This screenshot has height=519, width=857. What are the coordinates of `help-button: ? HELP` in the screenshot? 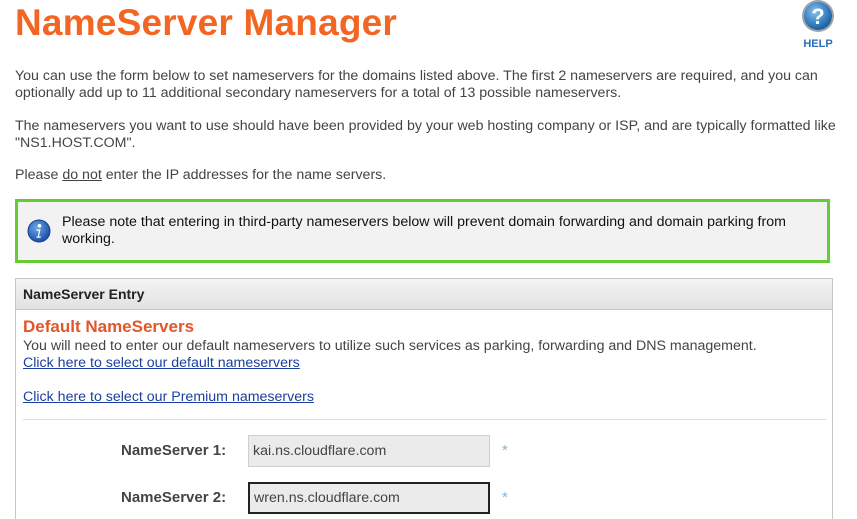 It's located at (818, 25).